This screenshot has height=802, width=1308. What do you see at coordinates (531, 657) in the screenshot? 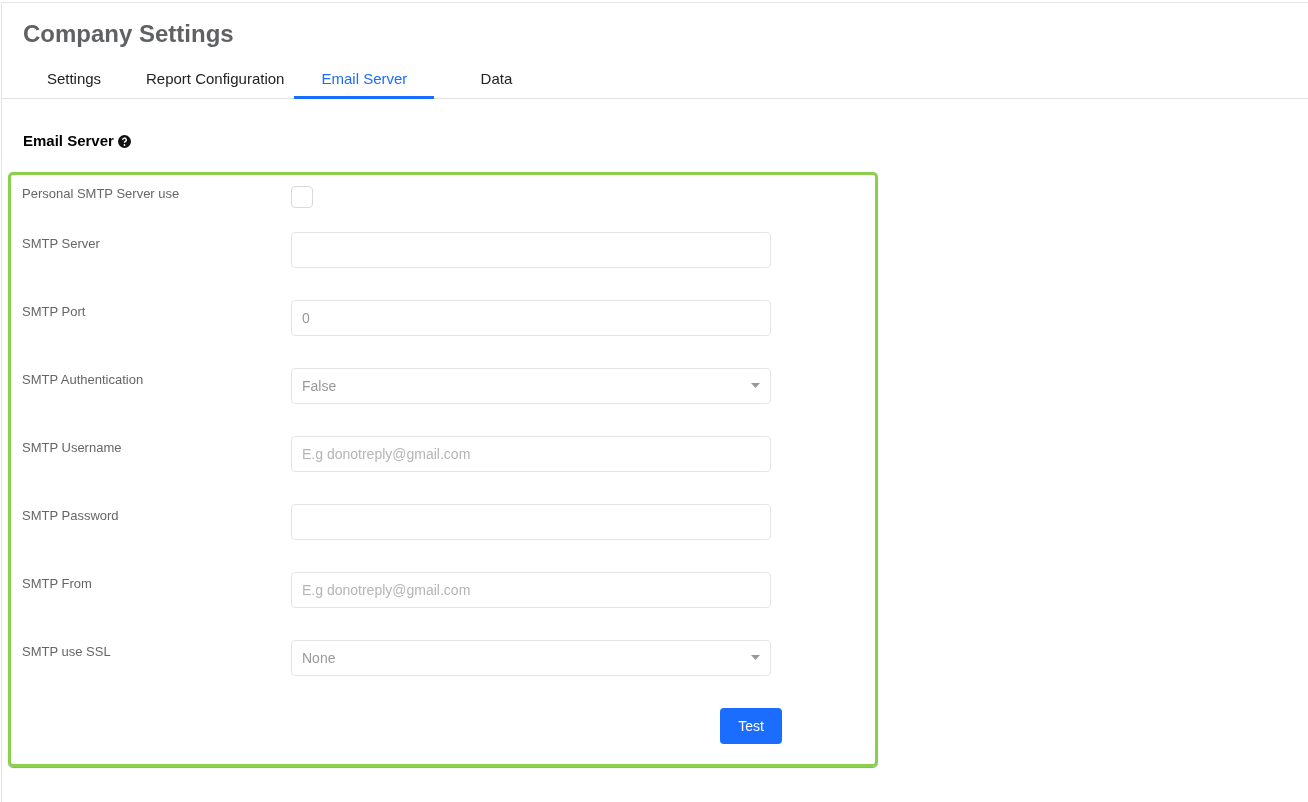
I see `select-field: None` at bounding box center [531, 657].